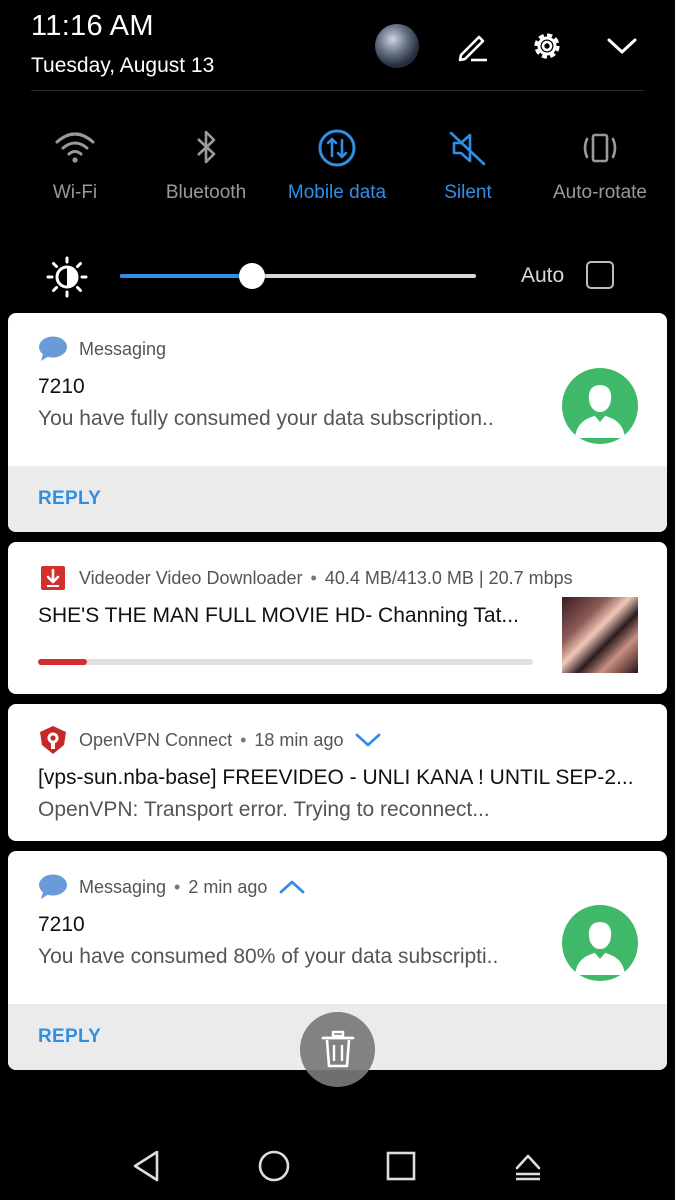 This screenshot has width=675, height=1200. Describe the element at coordinates (156, 739) in the screenshot. I see `app-name: OpenVPN Connect` at that location.